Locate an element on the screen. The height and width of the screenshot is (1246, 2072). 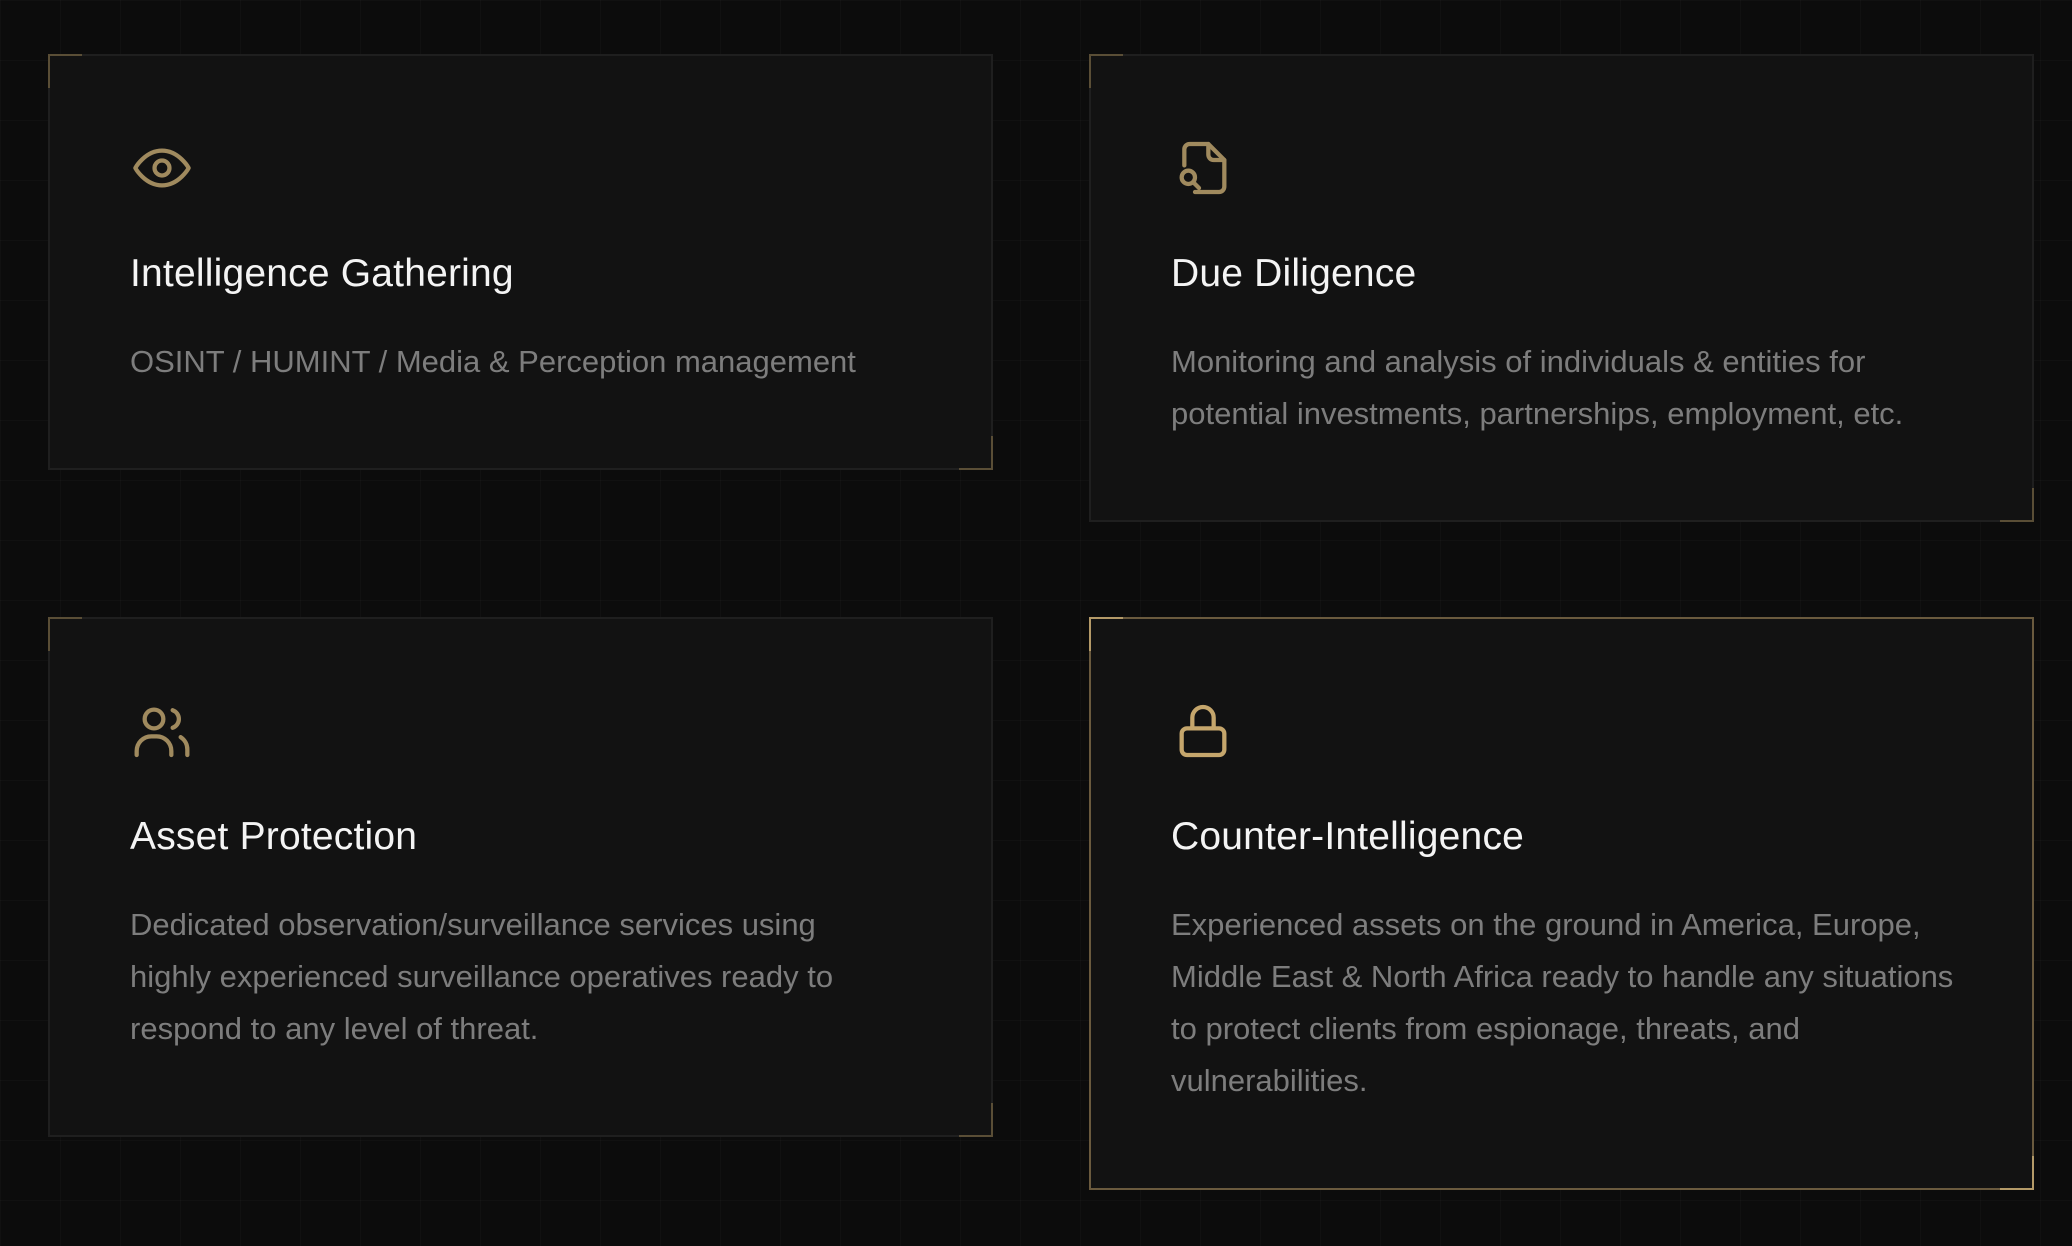
lock-icon is located at coordinates (1203, 731).